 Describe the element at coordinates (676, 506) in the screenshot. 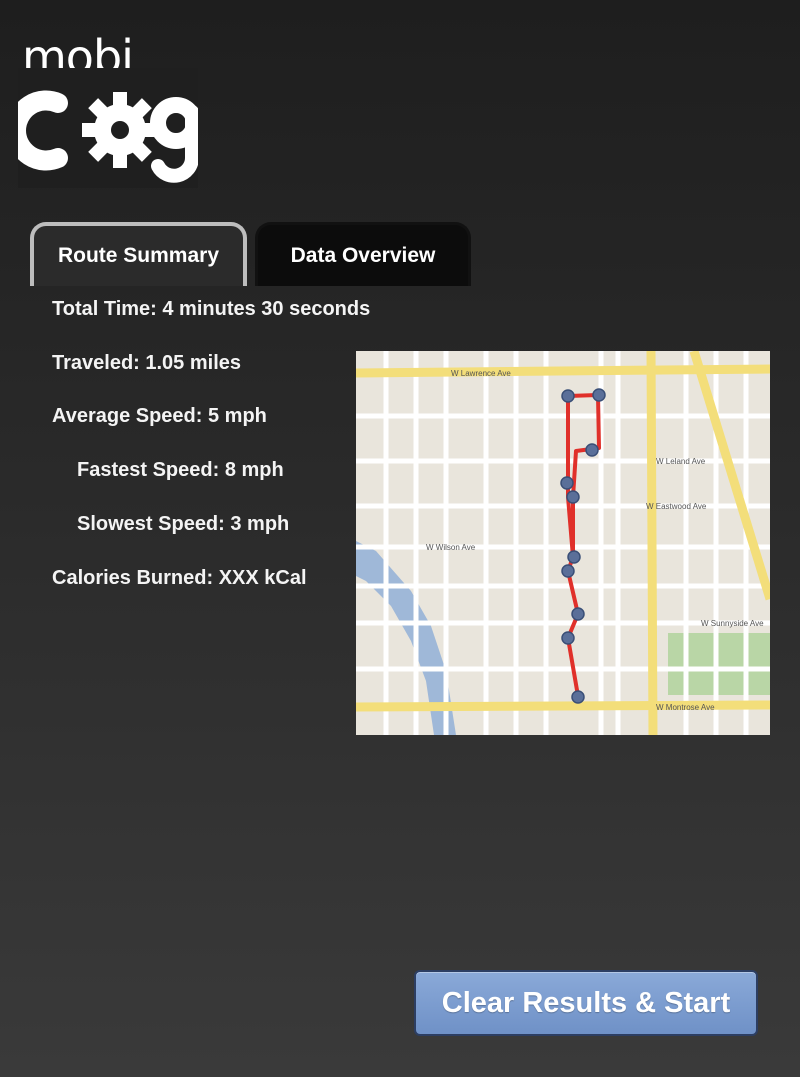

I see `map-label-eastwood: W Eastwood Ave` at that location.